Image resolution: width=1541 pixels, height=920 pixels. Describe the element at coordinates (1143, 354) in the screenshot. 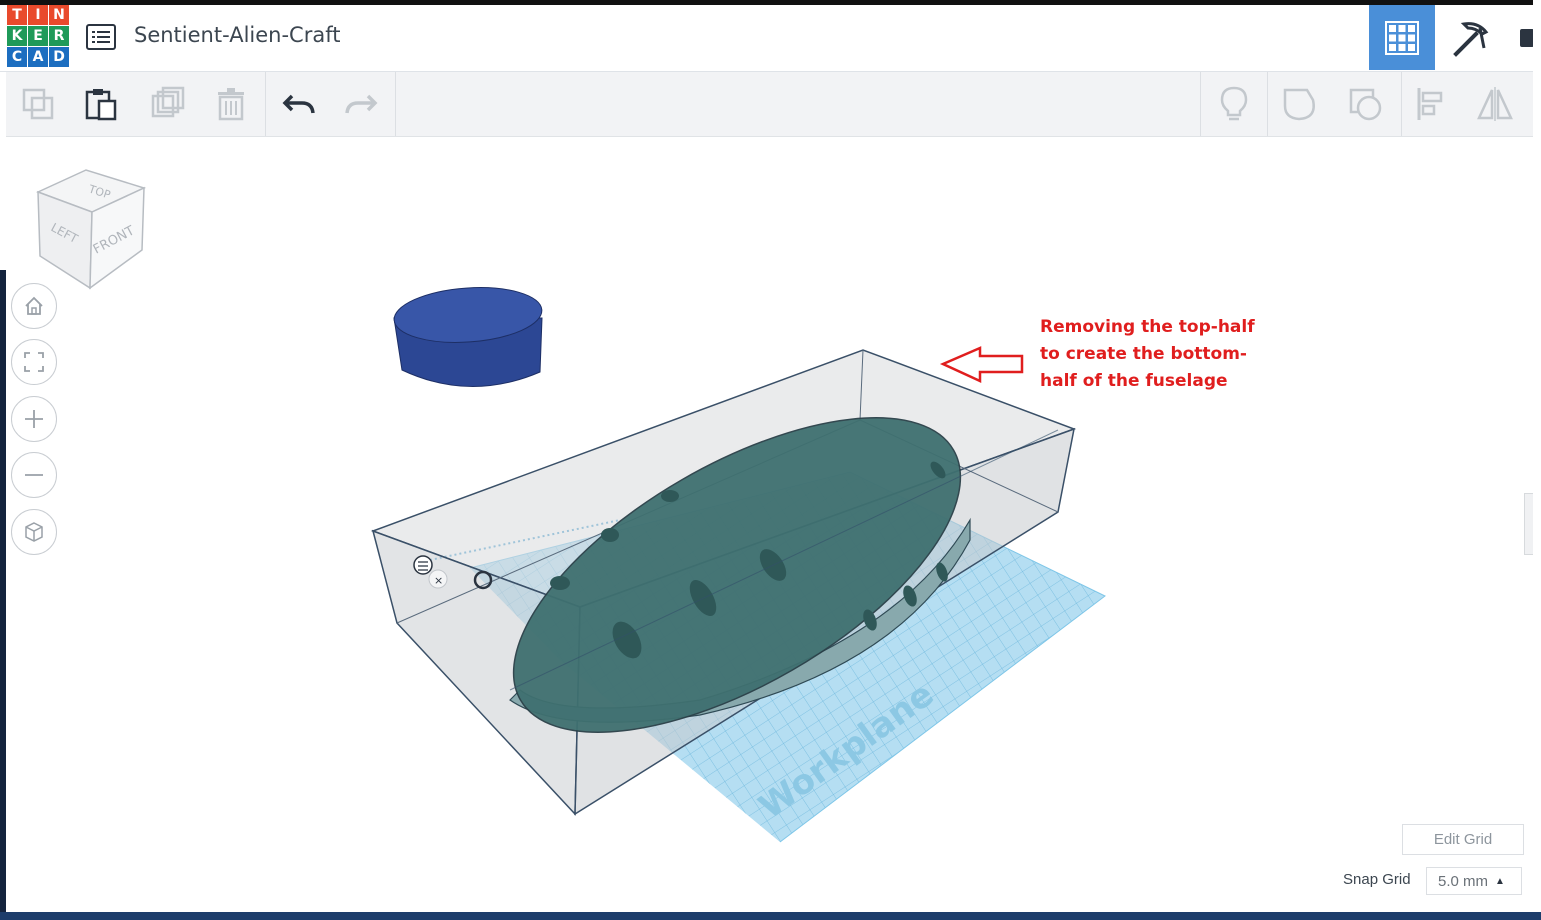

I see `annotation-line: to create the bottom-` at that location.